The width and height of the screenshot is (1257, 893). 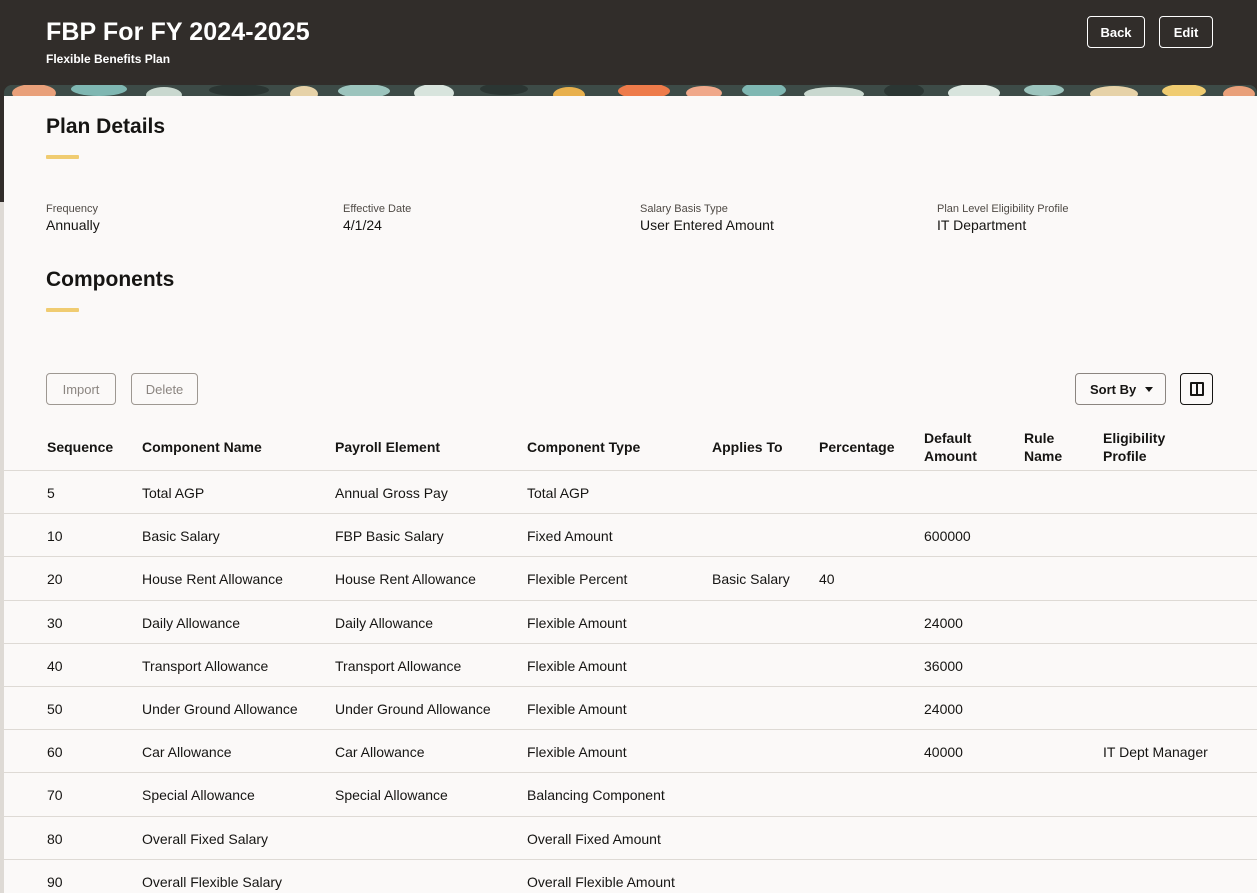 What do you see at coordinates (391, 795) in the screenshot?
I see `cell-pay: Special Allowance` at bounding box center [391, 795].